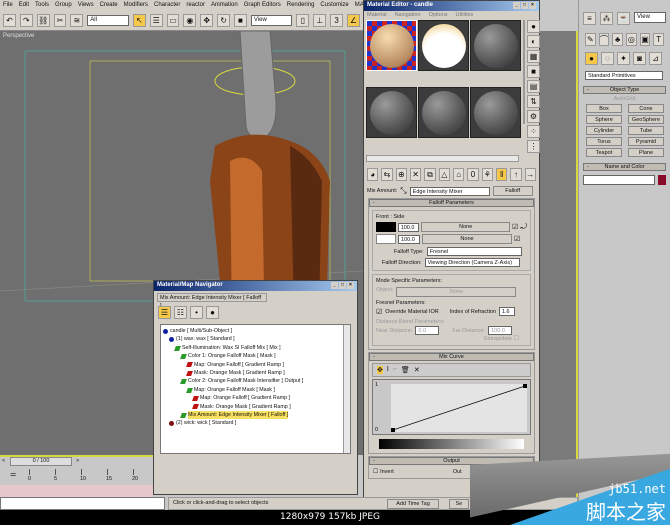  Describe the element at coordinates (623, 58) in the screenshot. I see `lights-icon: ✦` at that location.